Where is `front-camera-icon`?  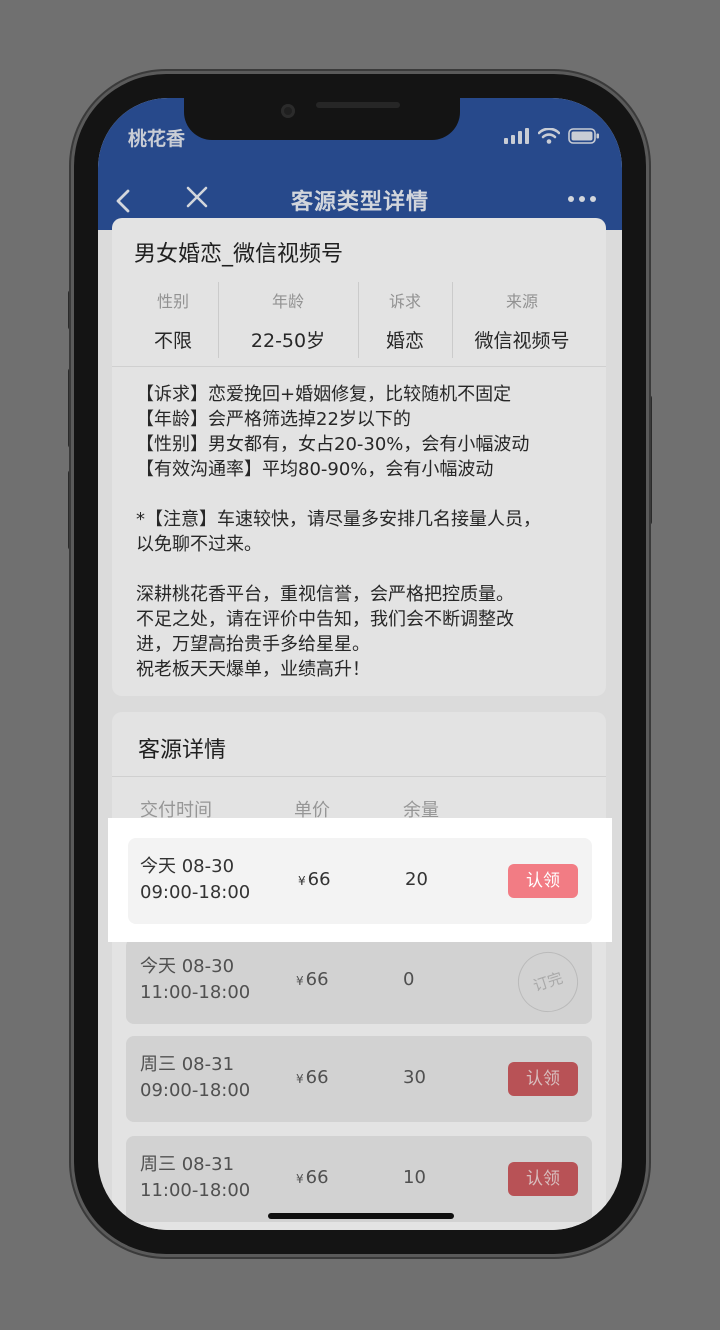
front-camera-icon is located at coordinates (288, 111).